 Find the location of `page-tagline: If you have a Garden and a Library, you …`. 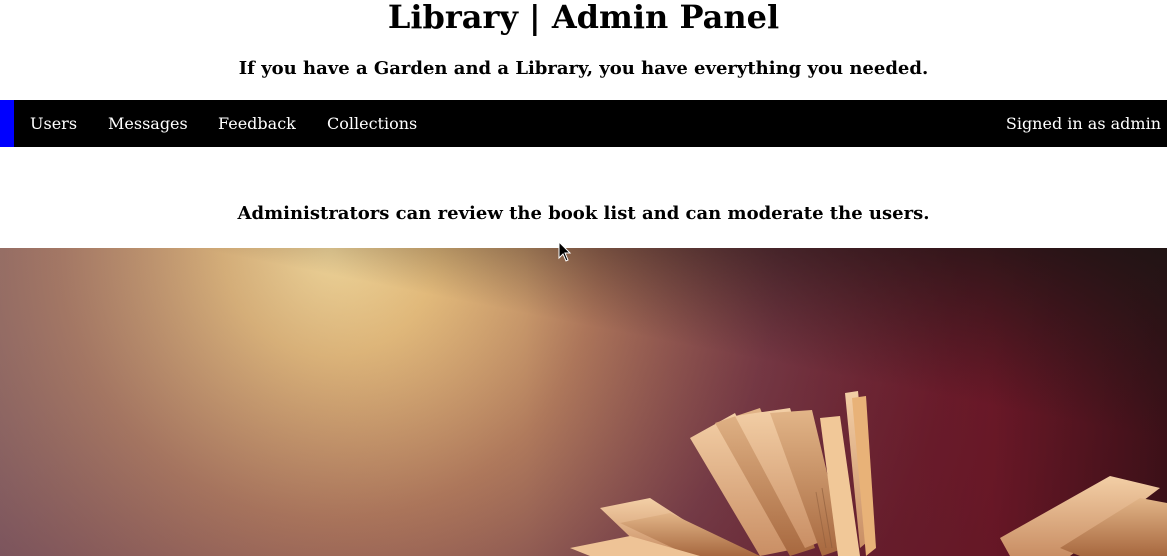

page-tagline: If you have a Garden and a Library, you … is located at coordinates (583, 68).